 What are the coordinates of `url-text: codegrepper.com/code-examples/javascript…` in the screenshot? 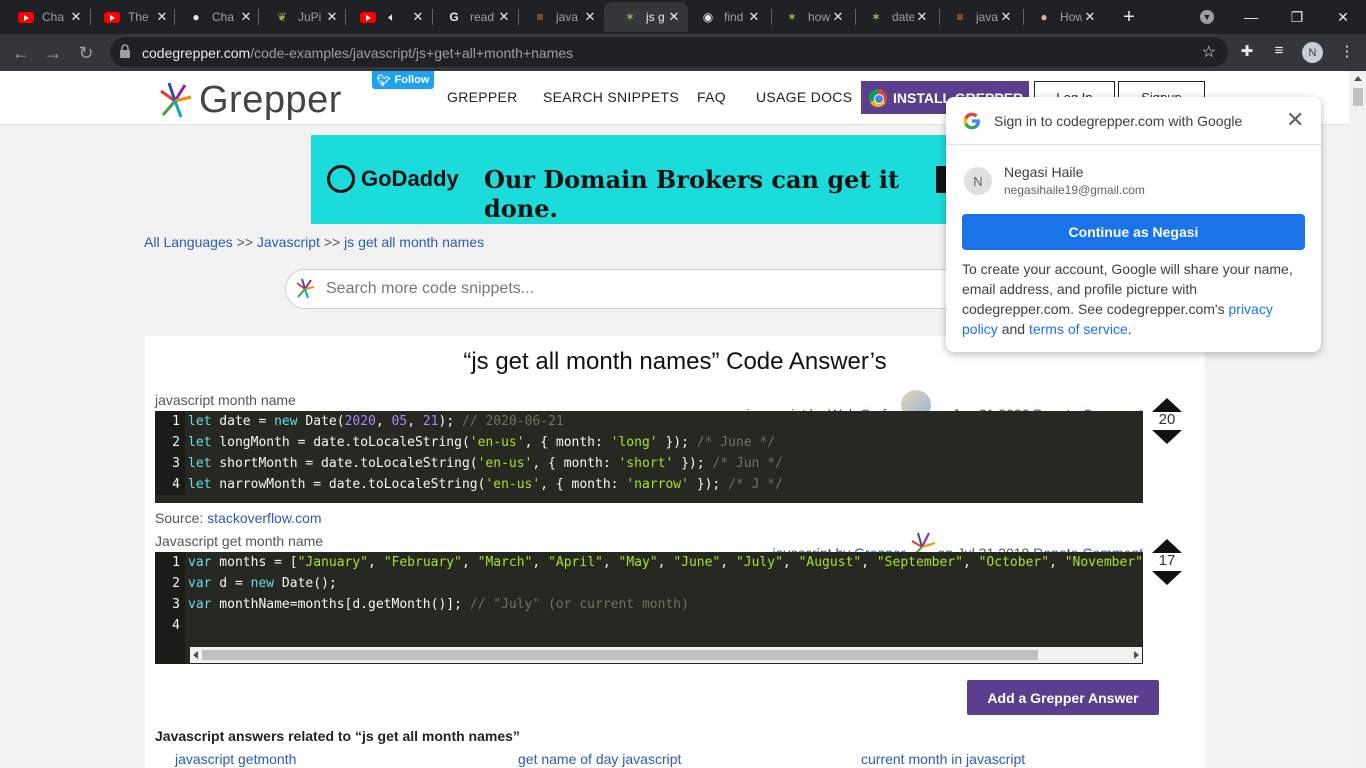 It's located at (358, 53).